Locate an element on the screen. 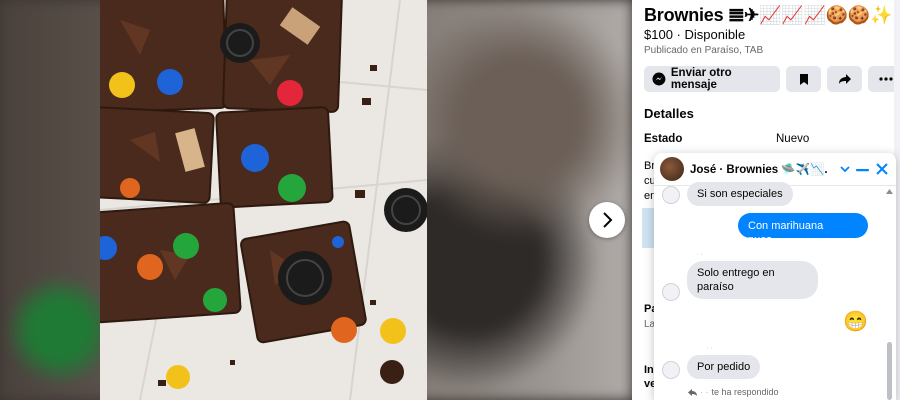 Image resolution: width=900 pixels, height=400 pixels. listing-title: Brownies 𝌆✈📈📈📈🍪🍪✨✨ is located at coordinates (769, 15).